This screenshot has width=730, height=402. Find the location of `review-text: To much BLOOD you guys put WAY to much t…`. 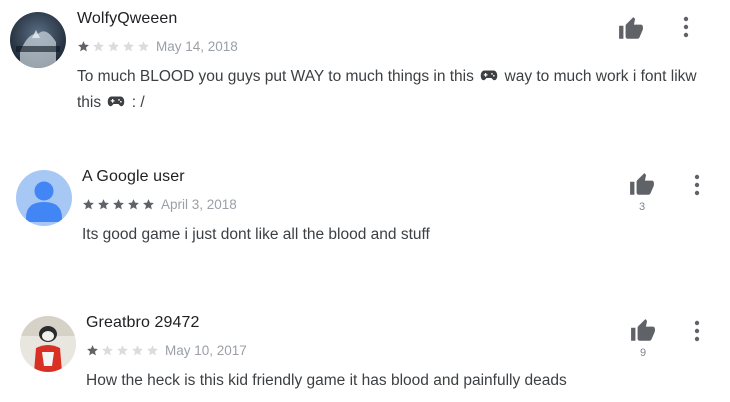

review-text: To much BLOOD you guys put WAY to much t… is located at coordinates (397, 90).